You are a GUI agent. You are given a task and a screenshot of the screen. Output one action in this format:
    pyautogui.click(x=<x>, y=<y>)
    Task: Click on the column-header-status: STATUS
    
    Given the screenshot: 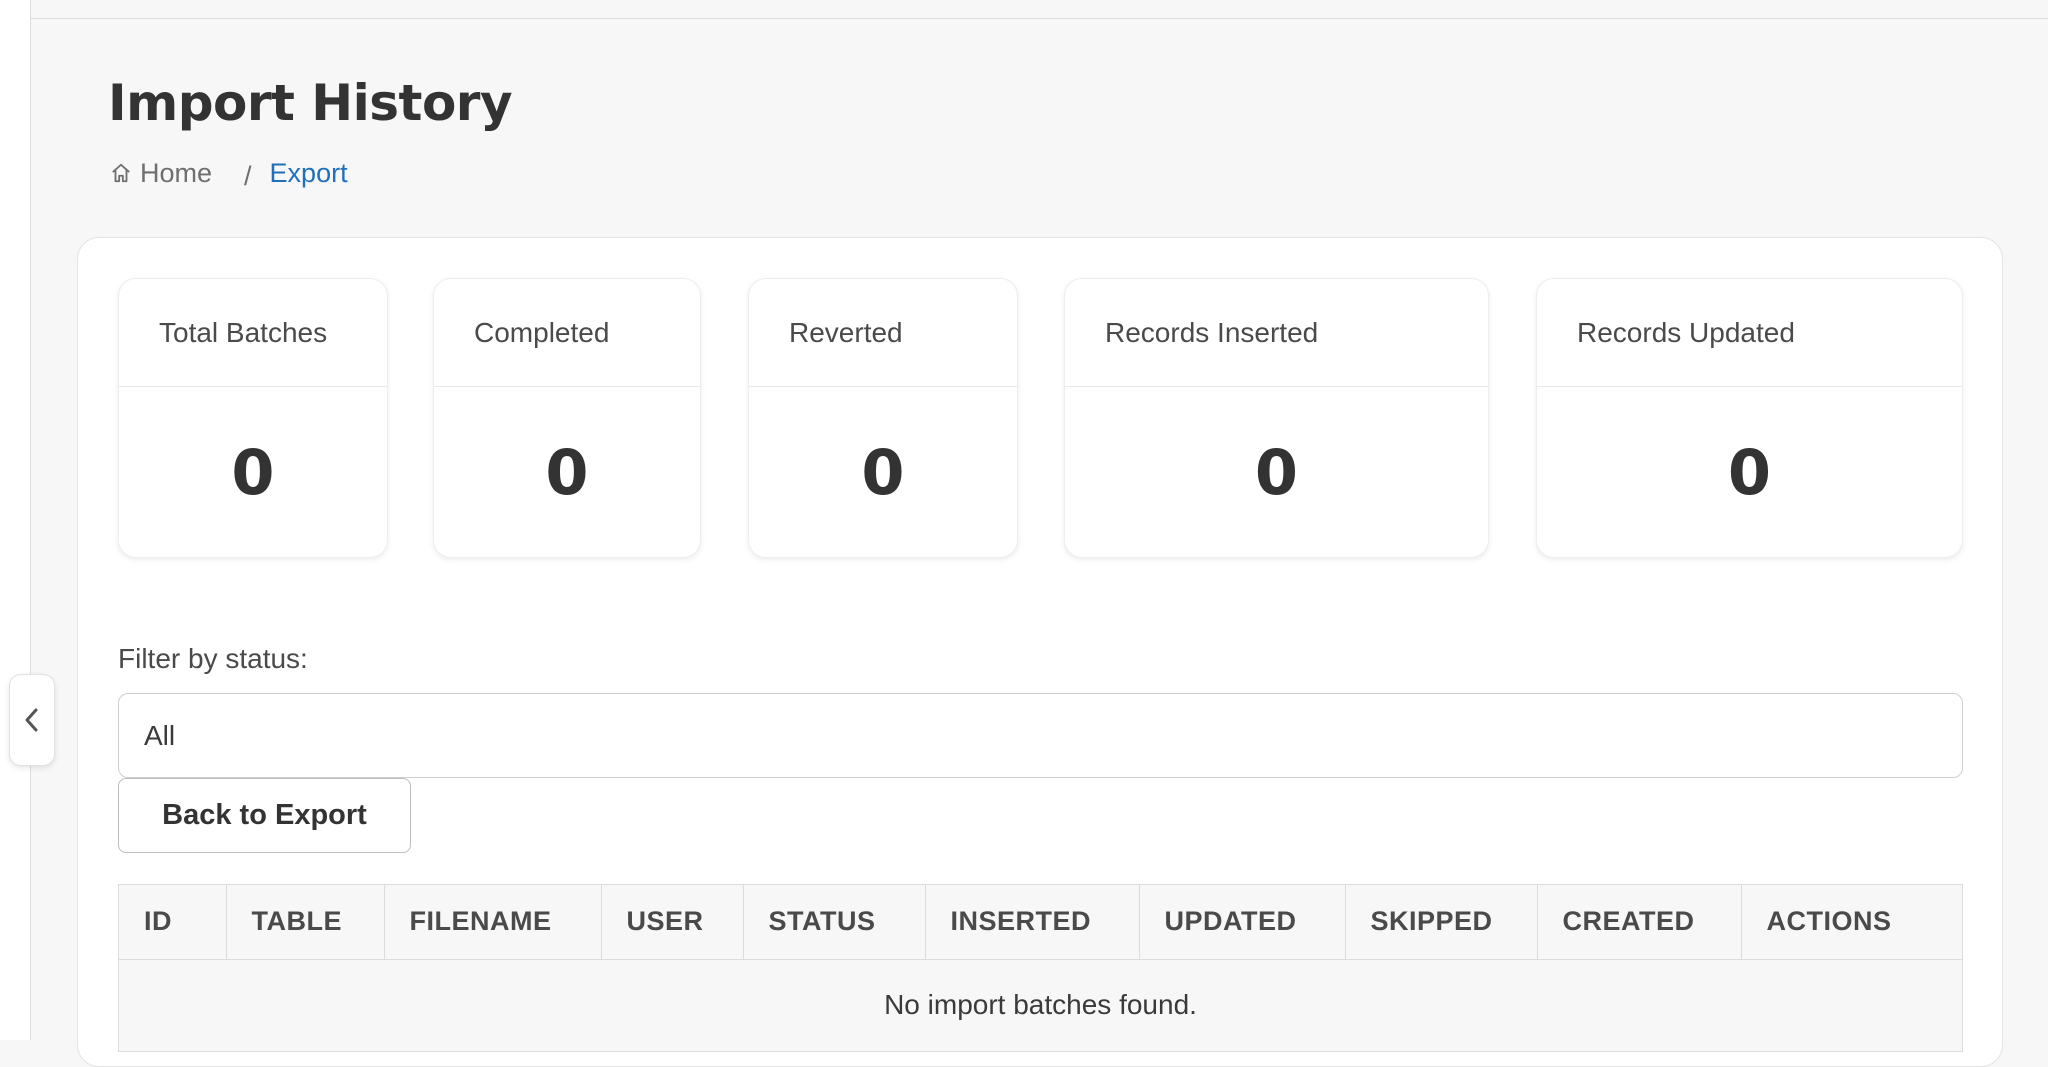 What is the action you would take?
    pyautogui.click(x=834, y=922)
    